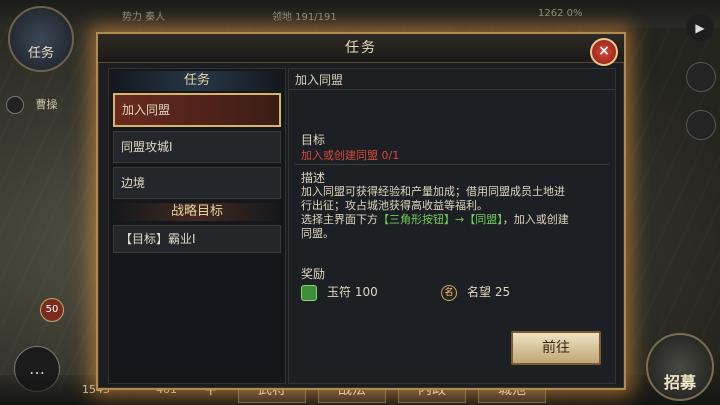 The height and width of the screenshot is (405, 720). Describe the element at coordinates (41, 39) in the screenshot. I see `task-hud-button: 任务` at that location.